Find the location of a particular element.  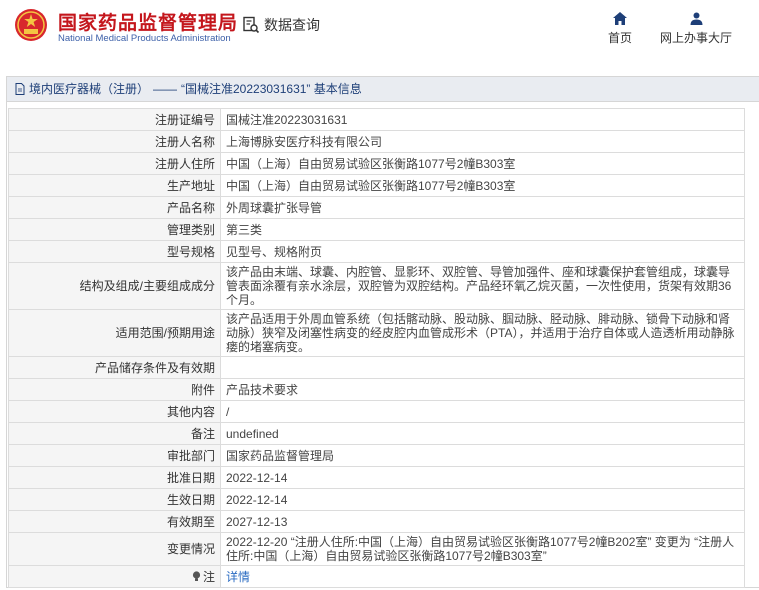

national-emblem-icon is located at coordinates (31, 25).